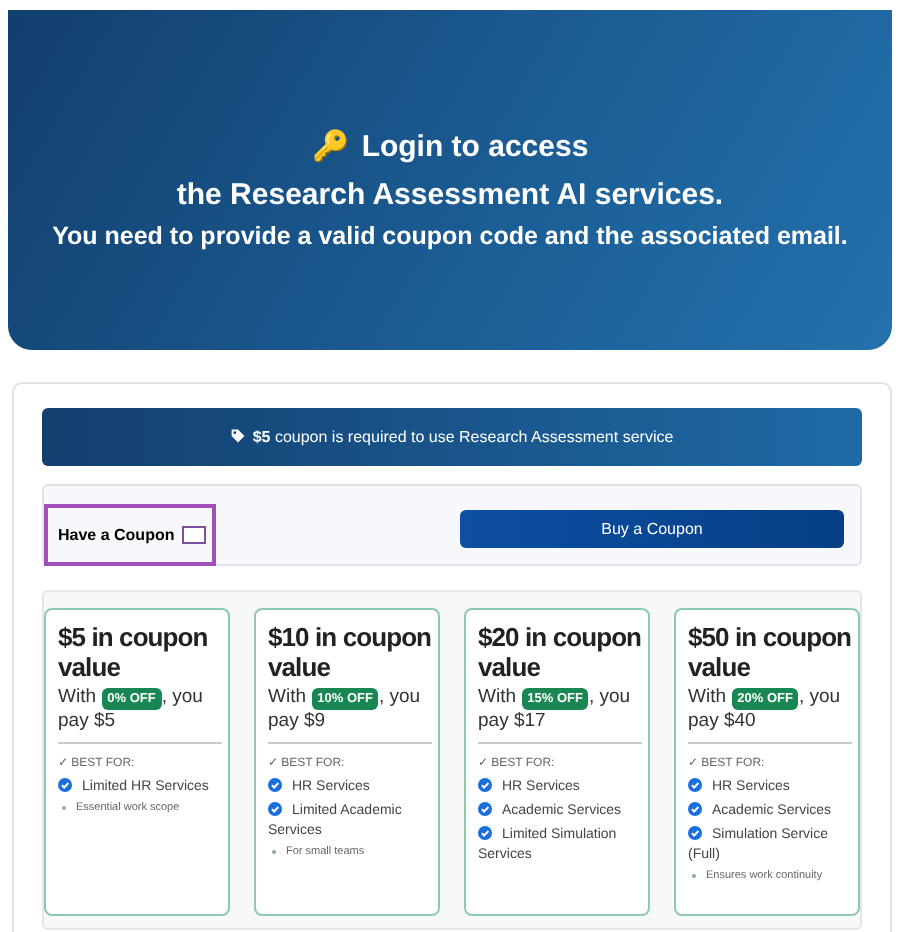 The height and width of the screenshot is (932, 906). What do you see at coordinates (770, 652) in the screenshot?
I see `plan-title: $50 in coupon value` at bounding box center [770, 652].